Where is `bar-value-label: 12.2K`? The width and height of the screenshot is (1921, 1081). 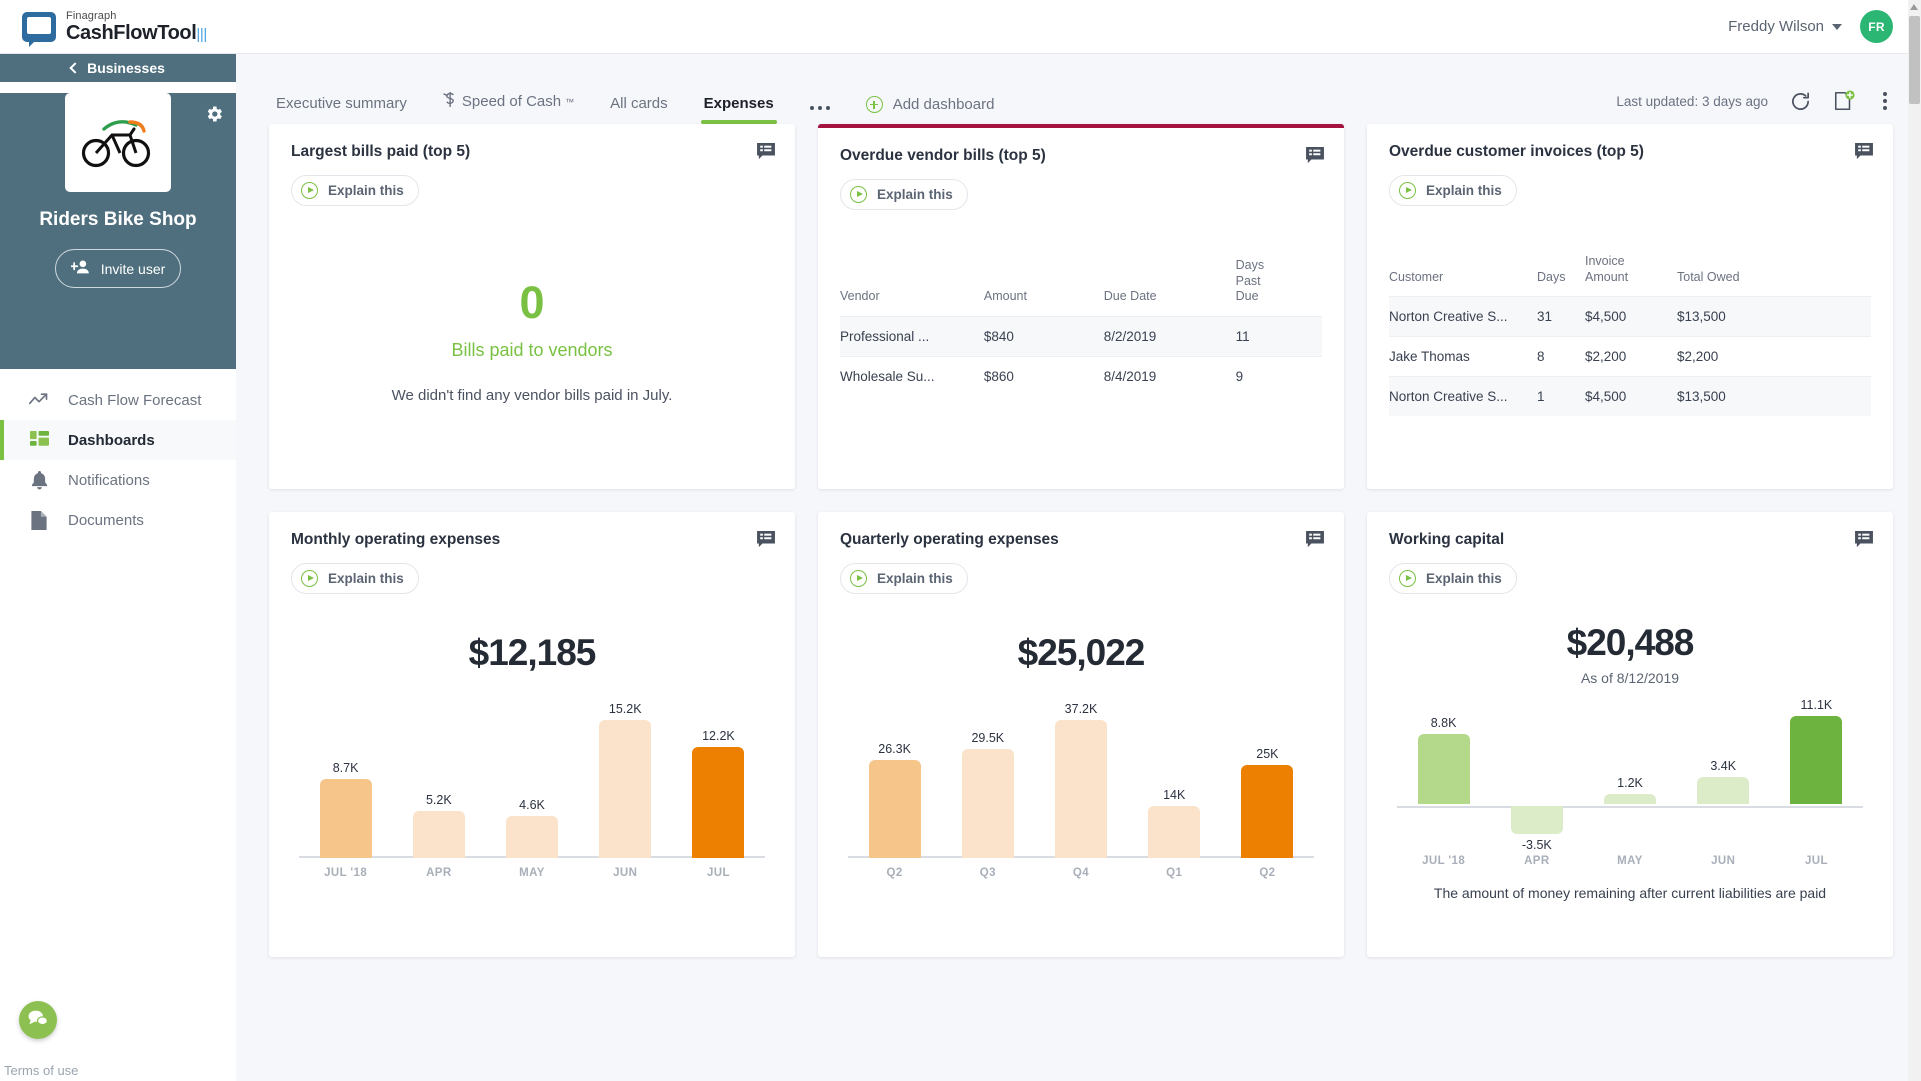 bar-value-label: 12.2K is located at coordinates (718, 736).